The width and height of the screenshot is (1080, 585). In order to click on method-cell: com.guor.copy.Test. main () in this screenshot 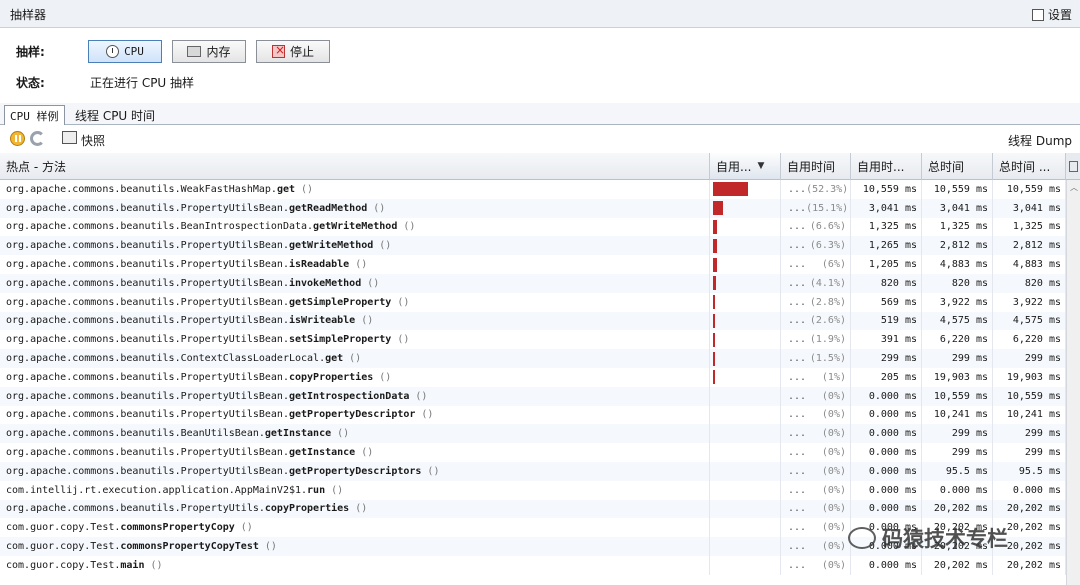, I will do `click(355, 565)`.